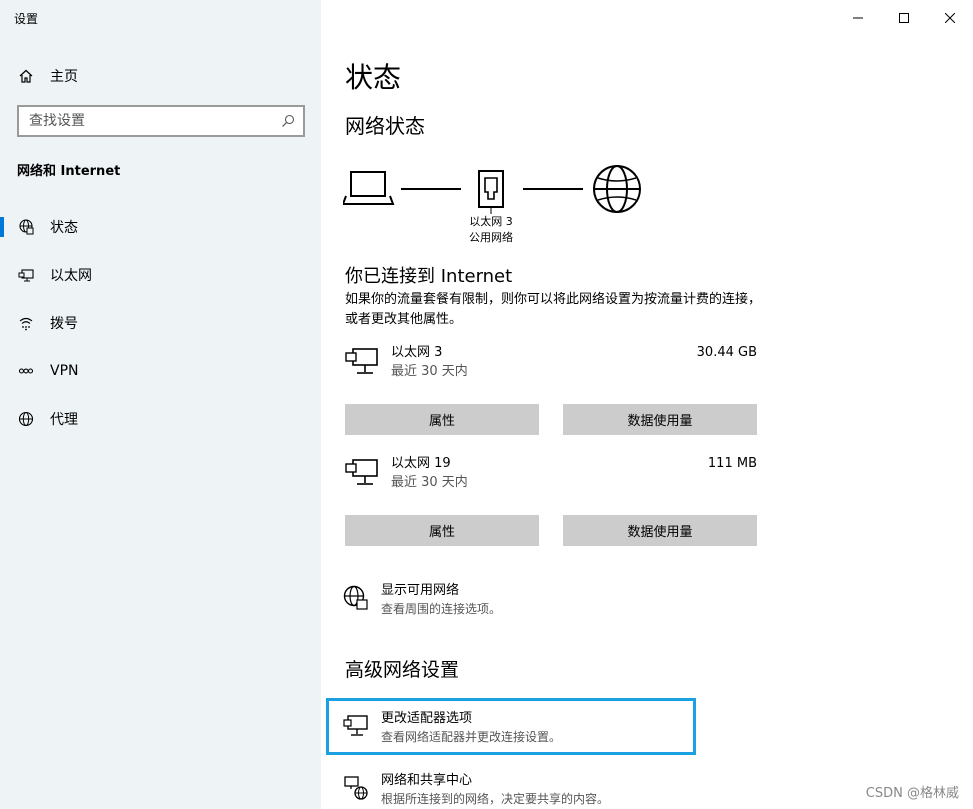 The width and height of the screenshot is (973, 809). Describe the element at coordinates (26, 76) in the screenshot. I see `home-icon` at that location.